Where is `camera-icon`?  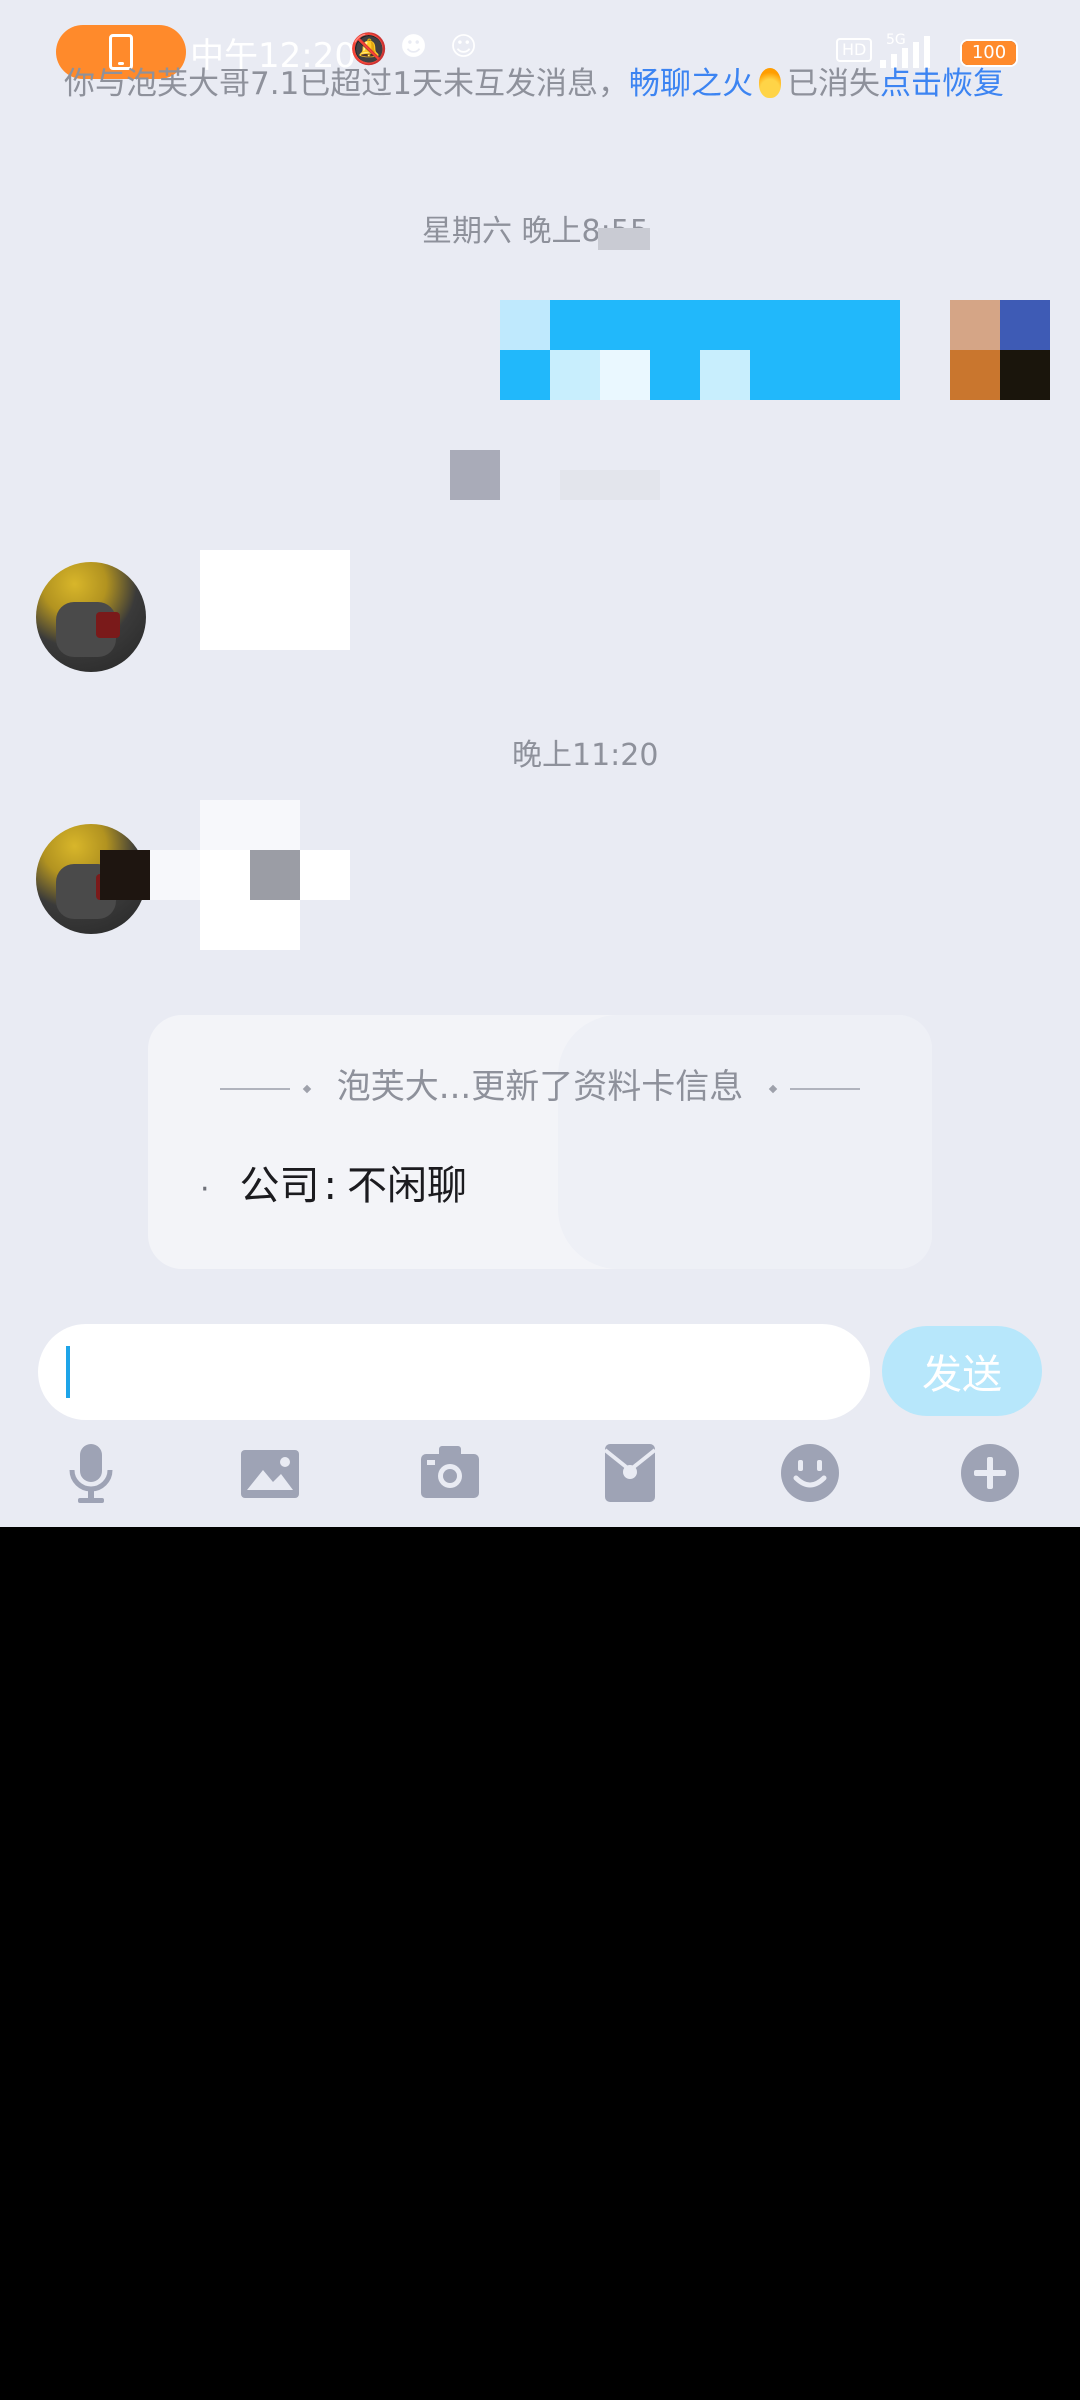
camera-icon is located at coordinates (450, 1473).